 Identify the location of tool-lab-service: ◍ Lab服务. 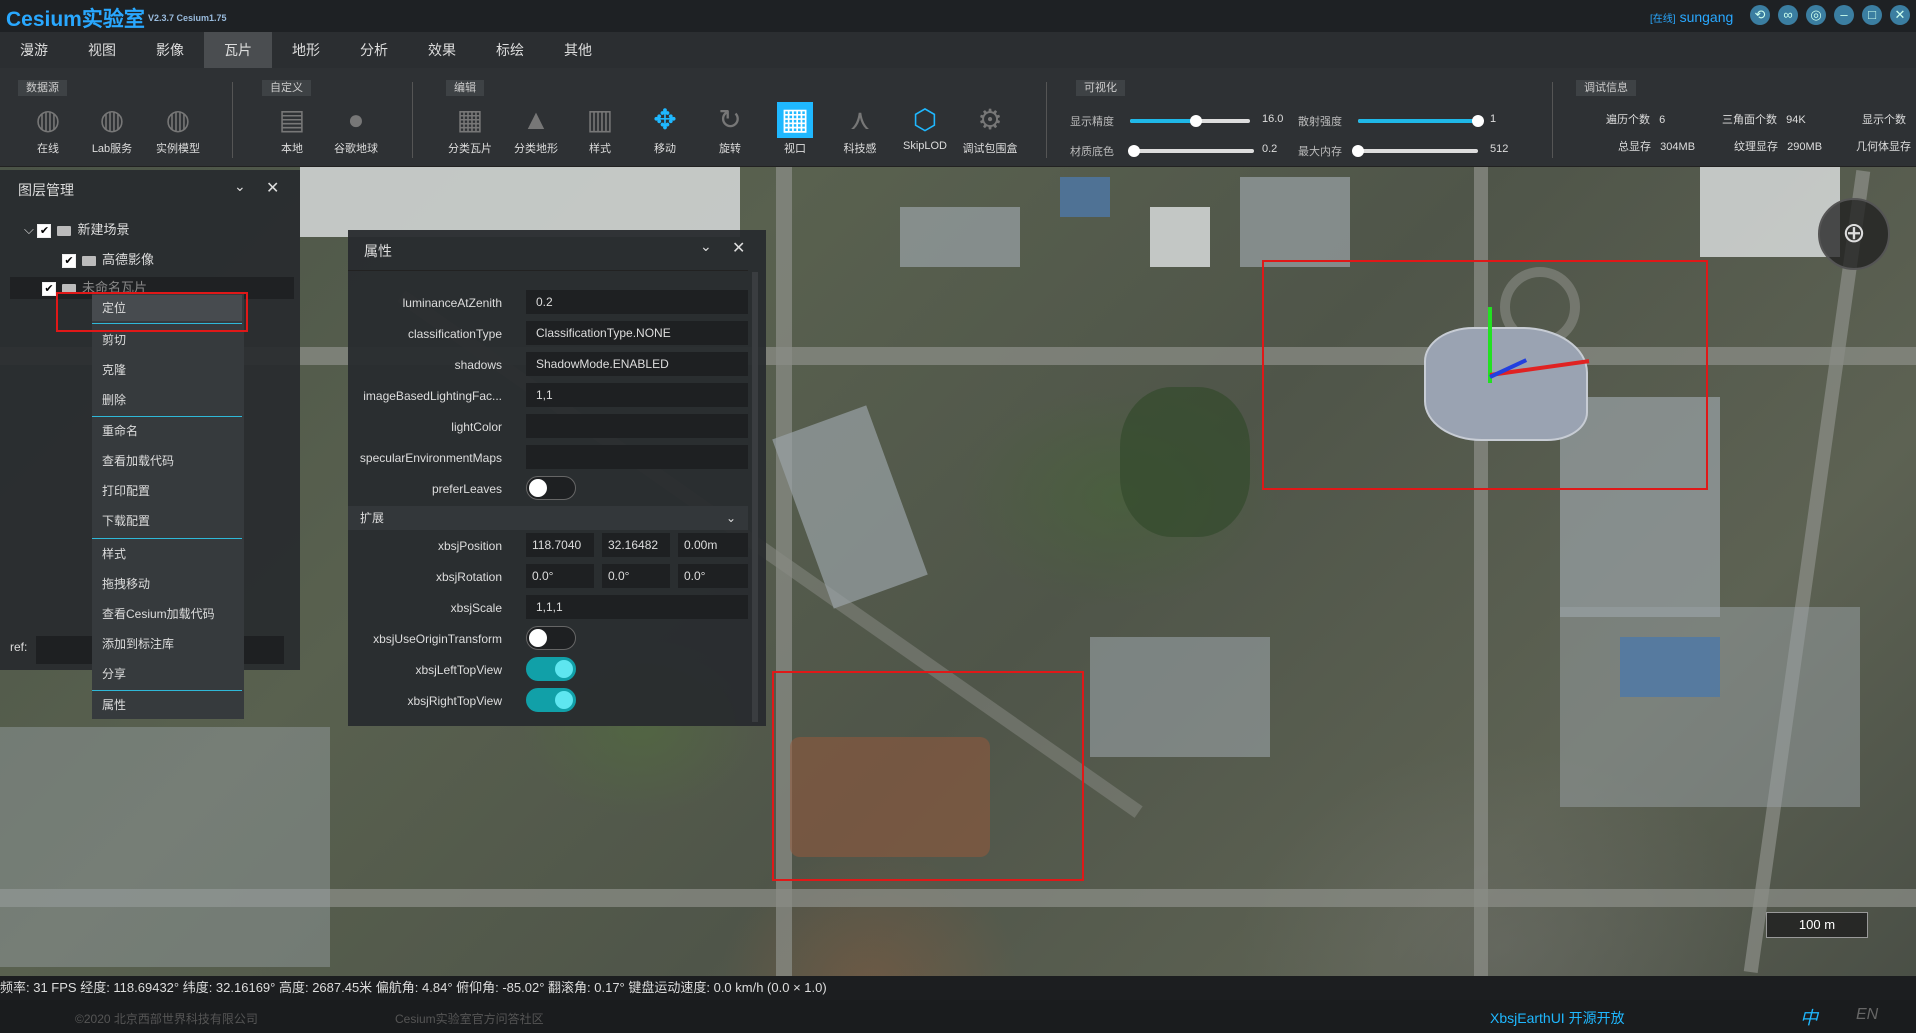
(112, 129).